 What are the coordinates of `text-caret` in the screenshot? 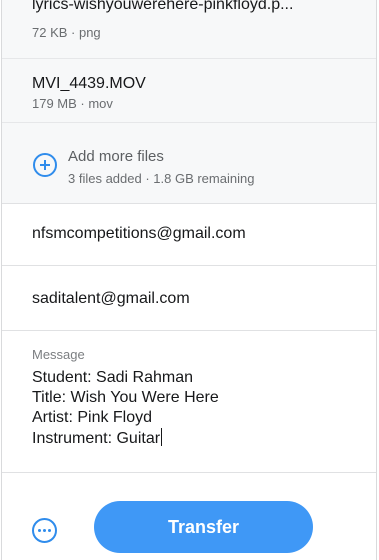 It's located at (162, 437).